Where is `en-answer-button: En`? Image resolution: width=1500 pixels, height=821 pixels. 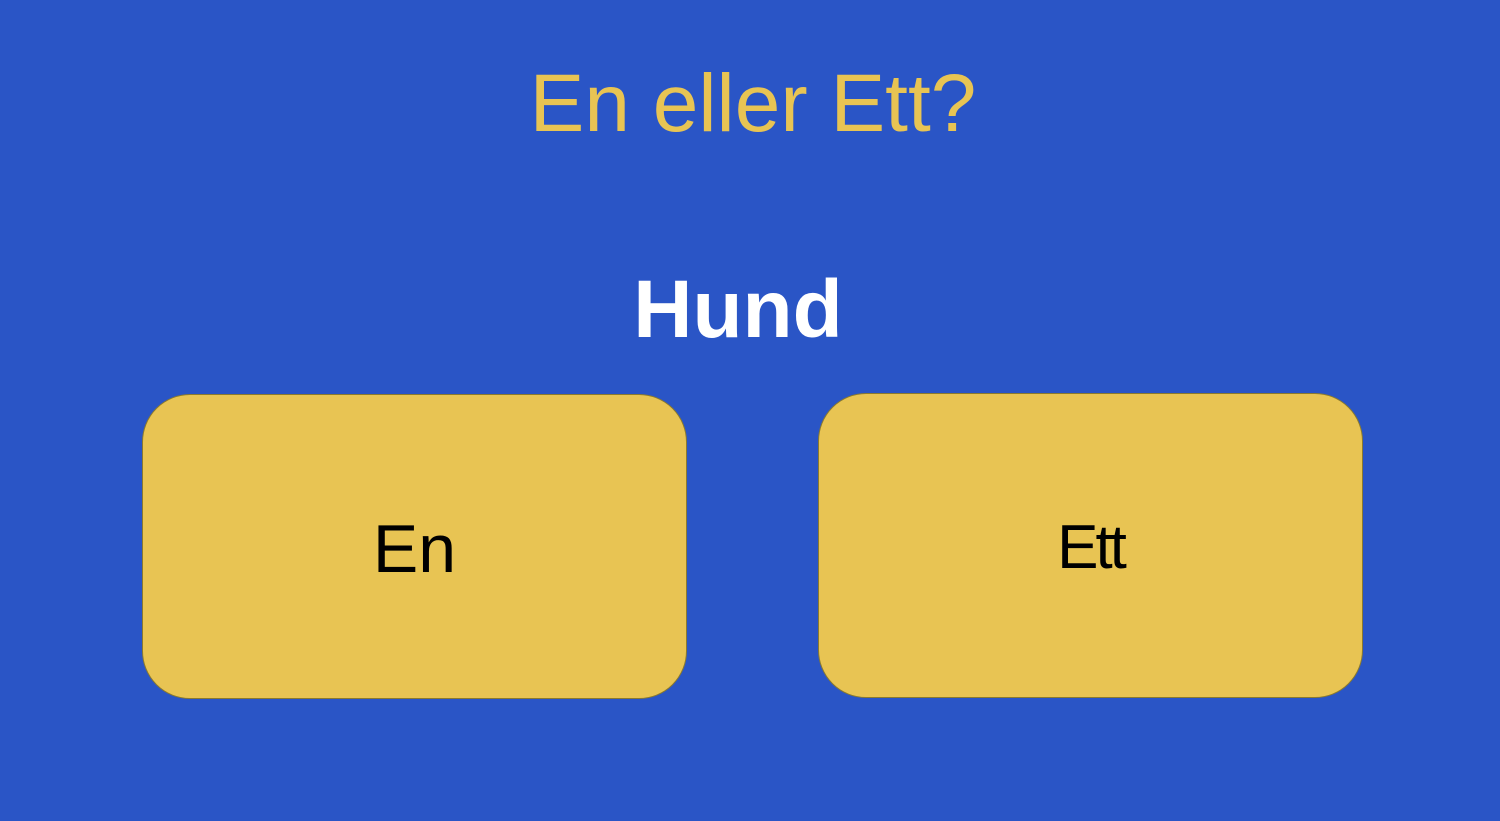
en-answer-button: En is located at coordinates (414, 546).